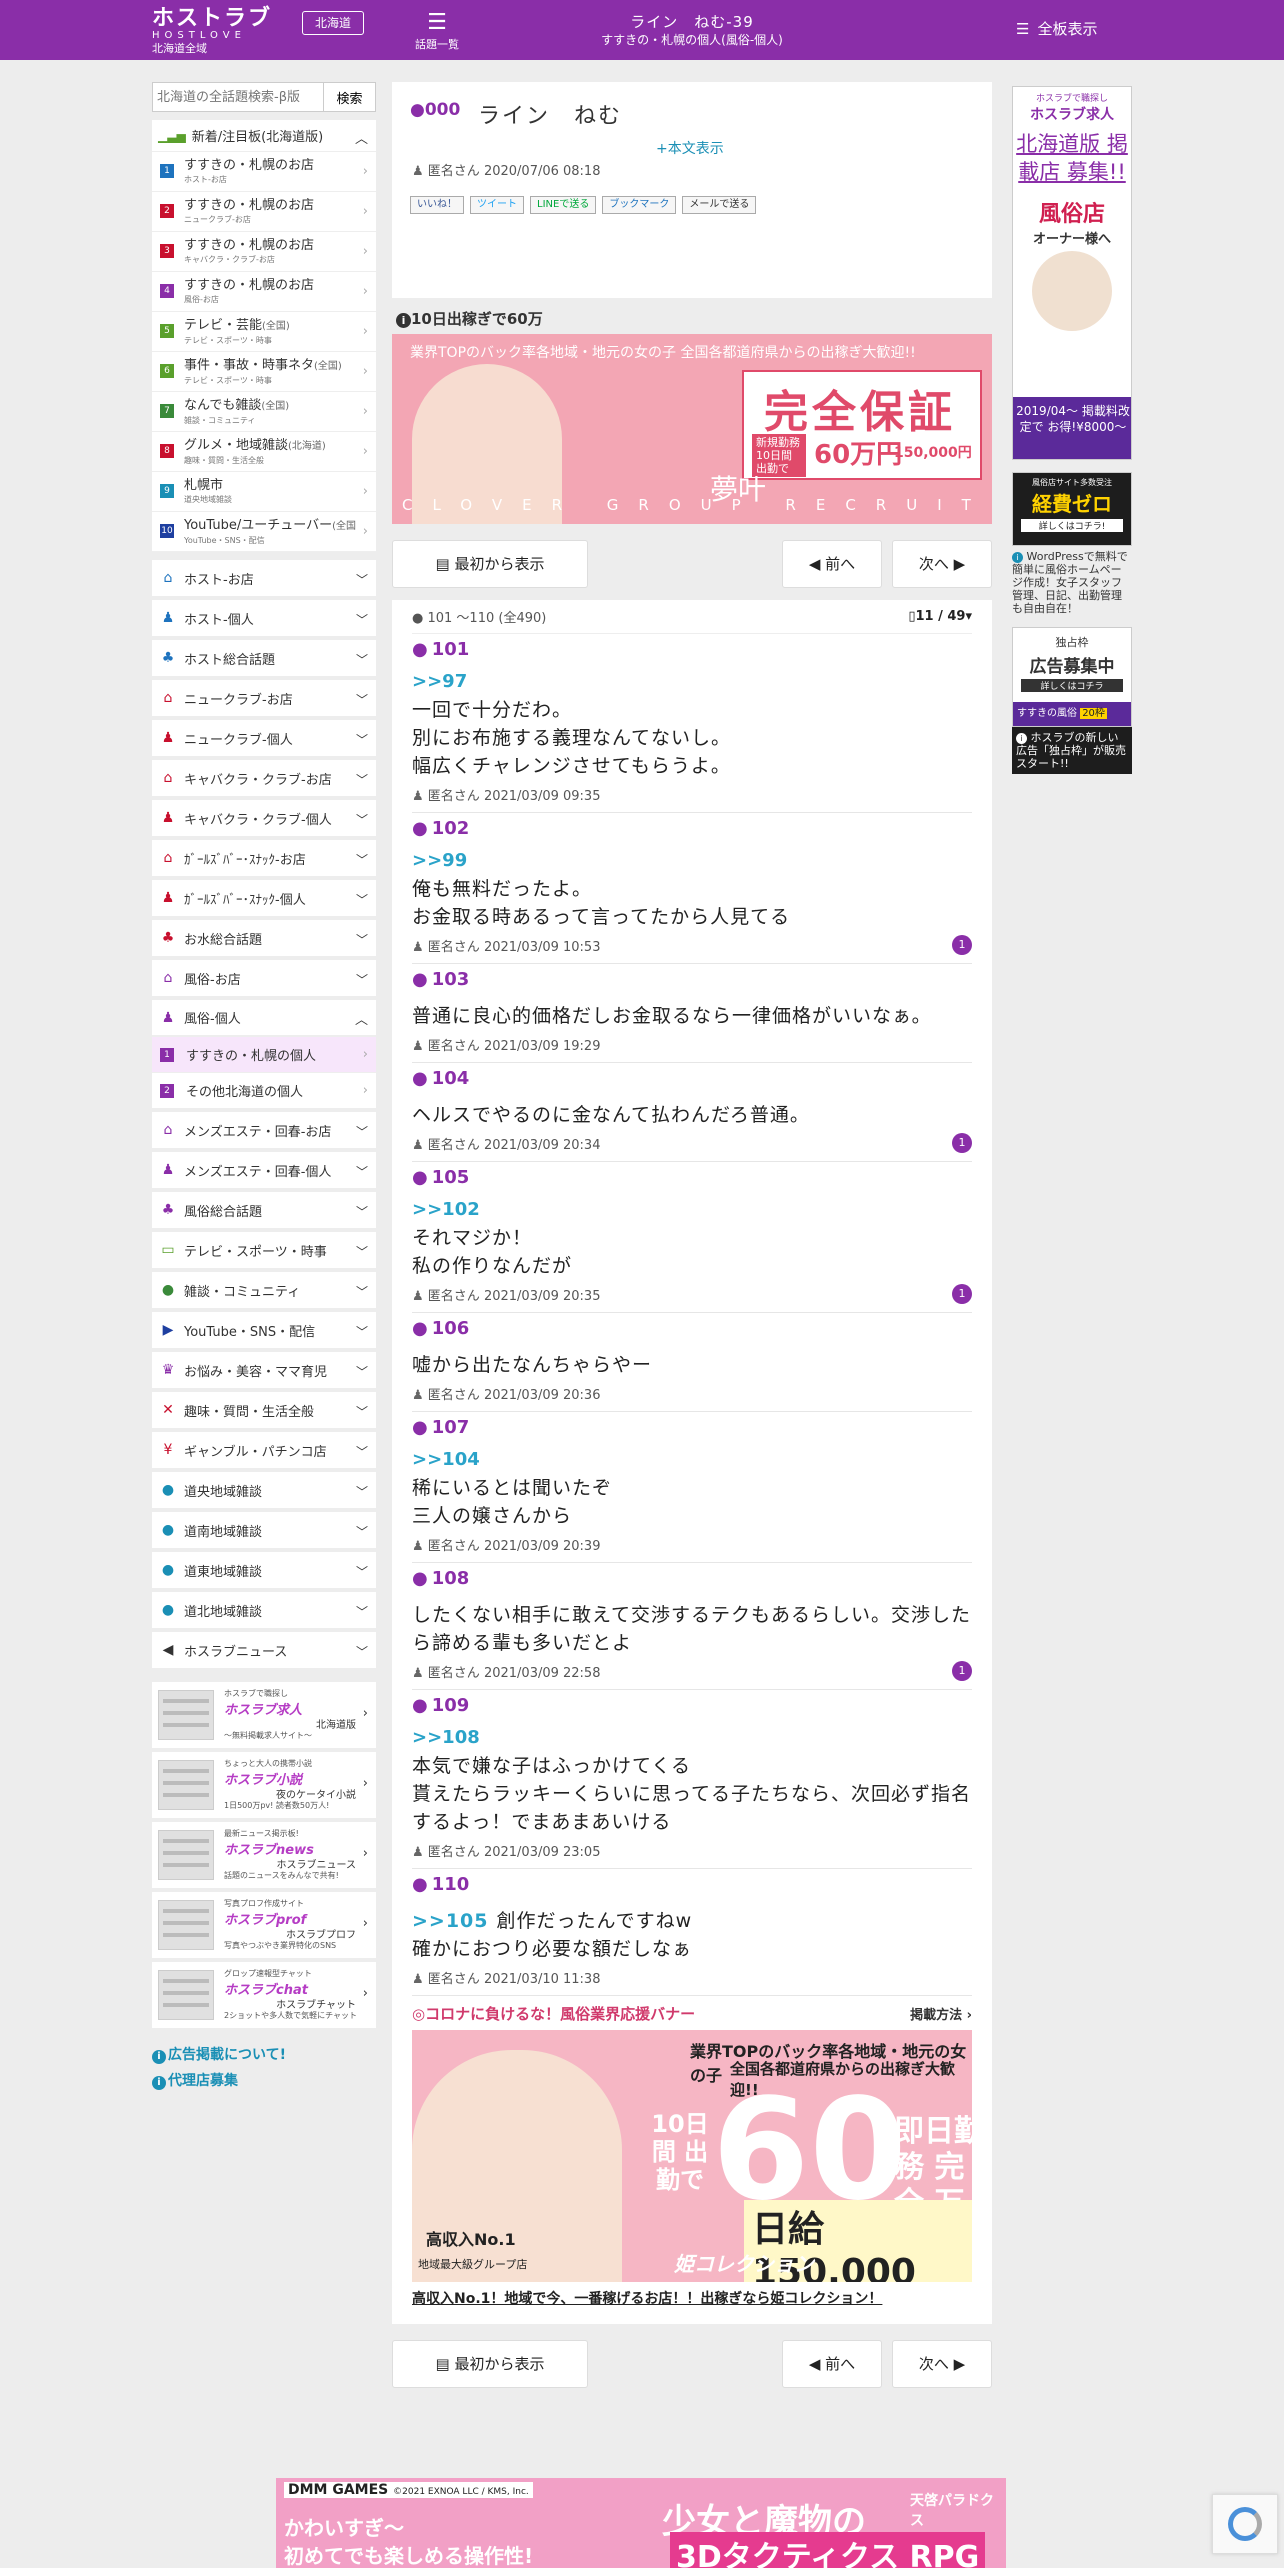 This screenshot has height=2568, width=1284. What do you see at coordinates (365, 491) in the screenshot?
I see `chevron-right-icon: ›` at bounding box center [365, 491].